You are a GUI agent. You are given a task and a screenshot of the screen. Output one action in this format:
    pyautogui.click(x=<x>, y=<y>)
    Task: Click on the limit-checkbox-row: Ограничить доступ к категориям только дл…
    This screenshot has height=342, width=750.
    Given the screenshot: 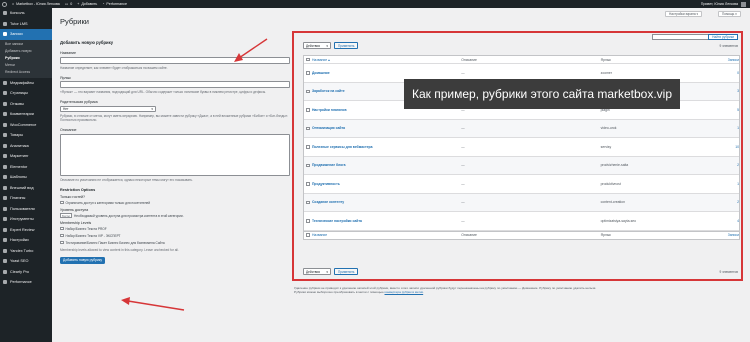 What is the action you would take?
    pyautogui.click(x=175, y=203)
    